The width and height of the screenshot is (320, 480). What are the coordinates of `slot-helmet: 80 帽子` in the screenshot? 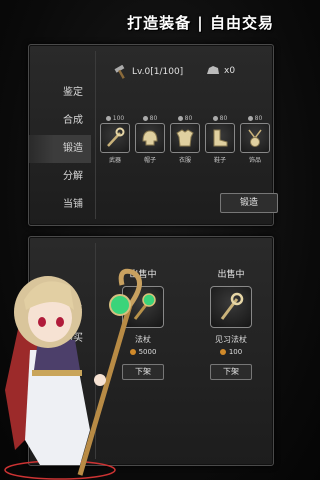 It's located at (150, 138).